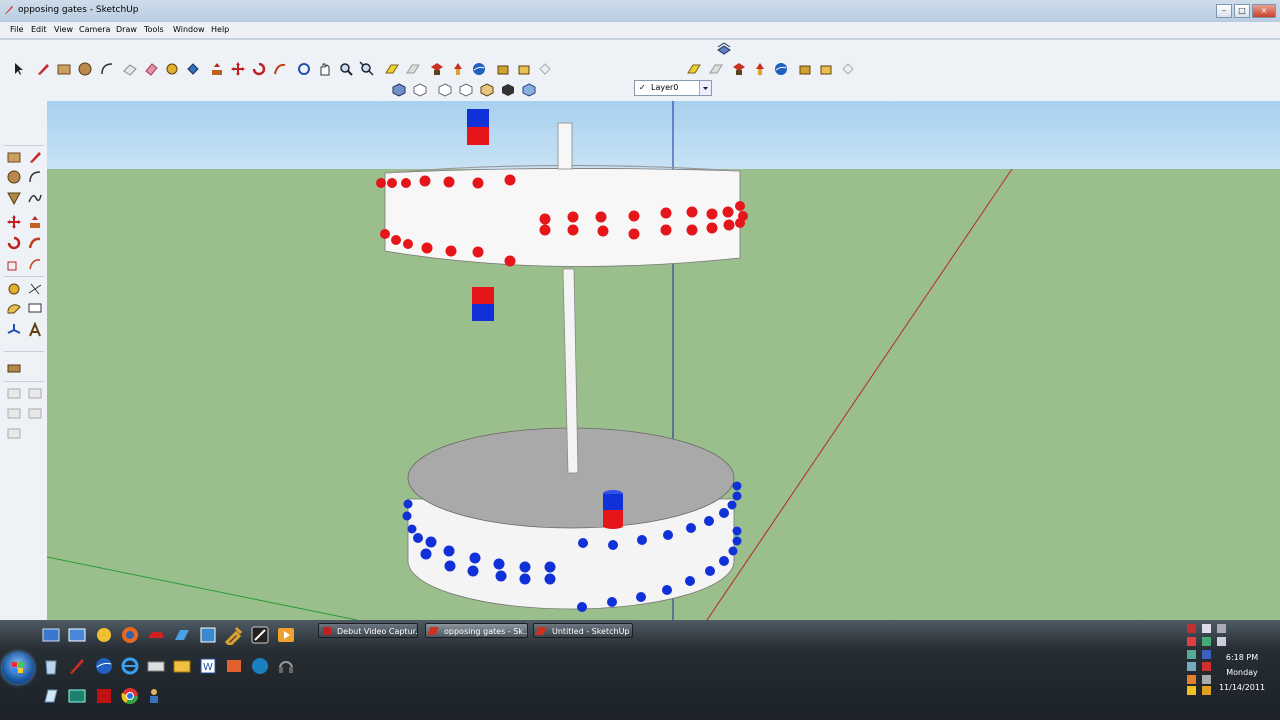 Image resolution: width=1280 pixels, height=720 pixels. What do you see at coordinates (130, 666) in the screenshot?
I see `internet-explorer-icon` at bounding box center [130, 666].